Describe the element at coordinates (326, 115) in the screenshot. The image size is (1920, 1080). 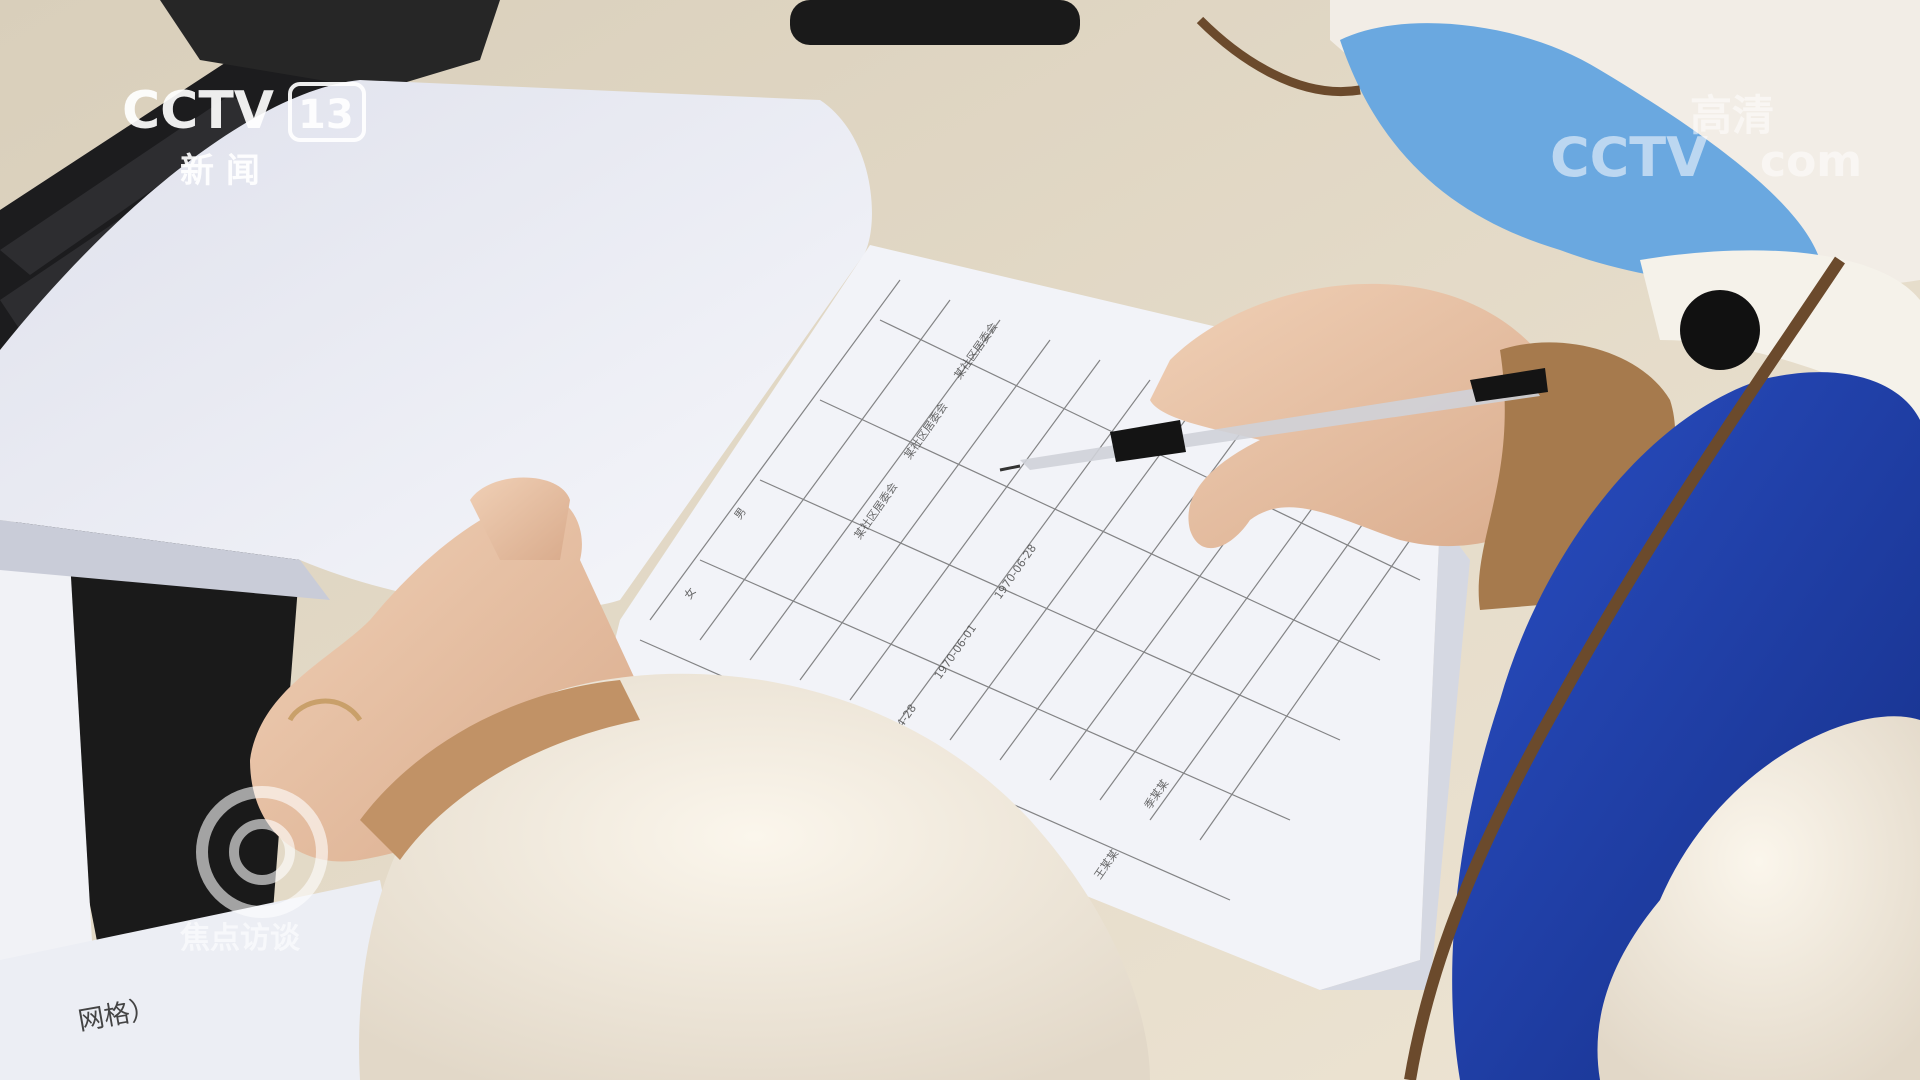
I see `logo-number: 13` at that location.